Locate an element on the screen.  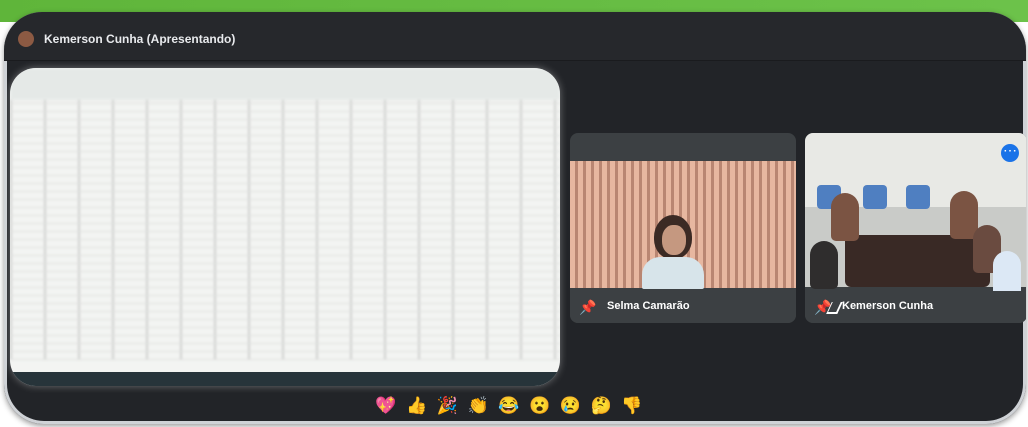
participant-tile-selma: 📌 Selma Camarão is located at coordinates (683, 228).